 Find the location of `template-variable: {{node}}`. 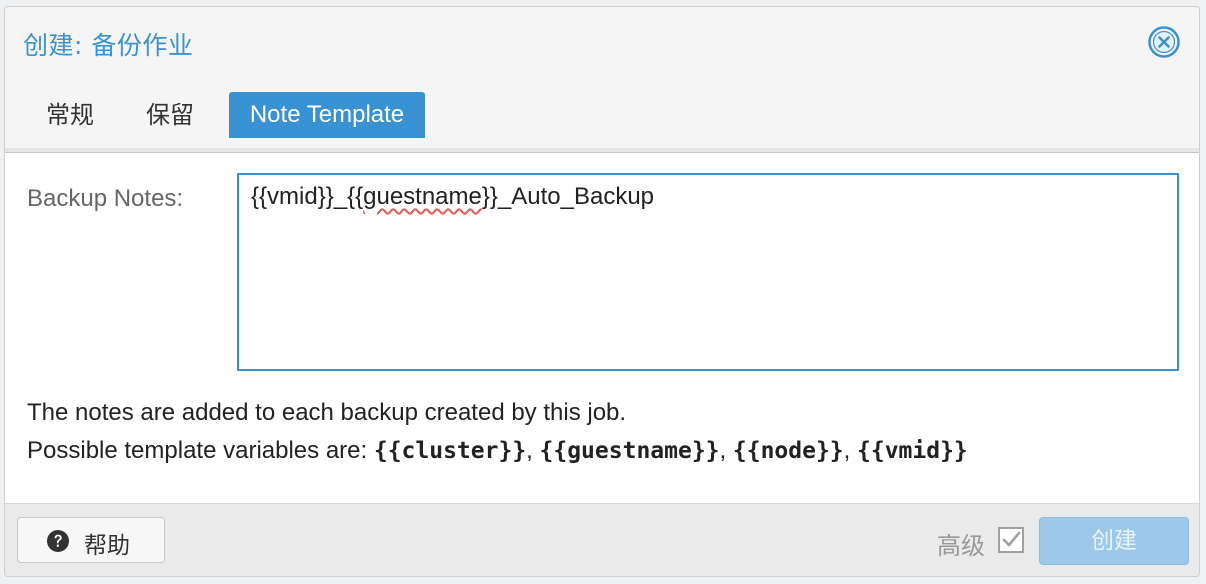

template-variable: {{node}} is located at coordinates (788, 451).